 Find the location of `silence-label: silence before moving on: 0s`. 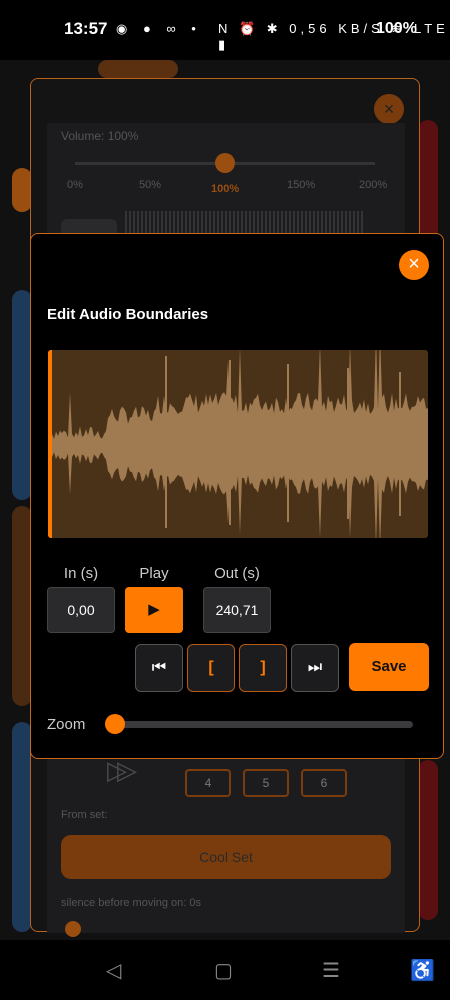

silence-label: silence before moving on: 0s is located at coordinates (131, 903).